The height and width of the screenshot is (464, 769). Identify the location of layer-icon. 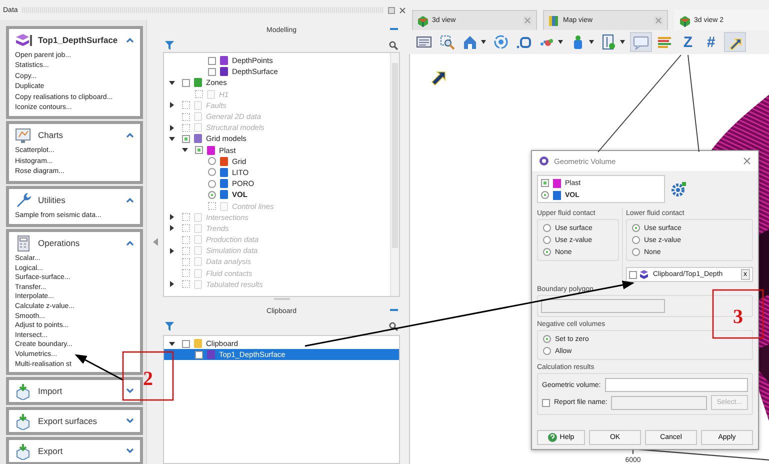
(224, 206).